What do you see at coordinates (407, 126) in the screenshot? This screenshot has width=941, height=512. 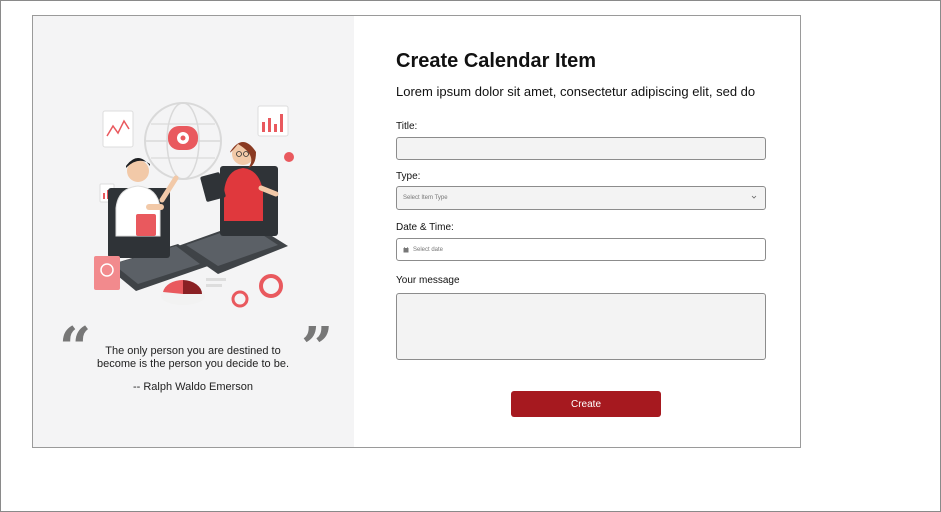 I see `title-label: Title:` at bounding box center [407, 126].